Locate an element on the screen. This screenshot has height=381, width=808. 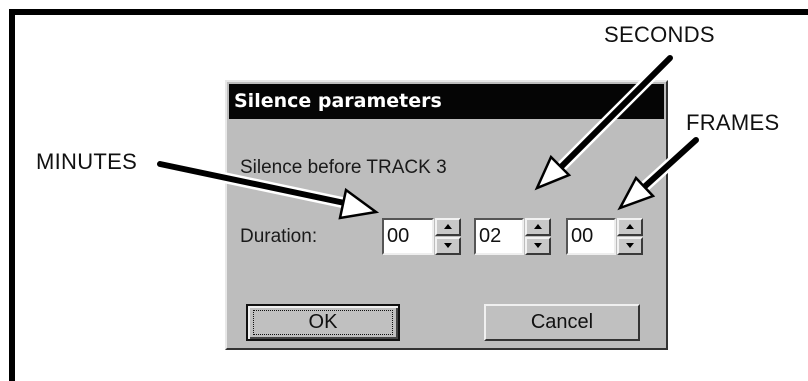
frames-spin-down-button is located at coordinates (630, 246).